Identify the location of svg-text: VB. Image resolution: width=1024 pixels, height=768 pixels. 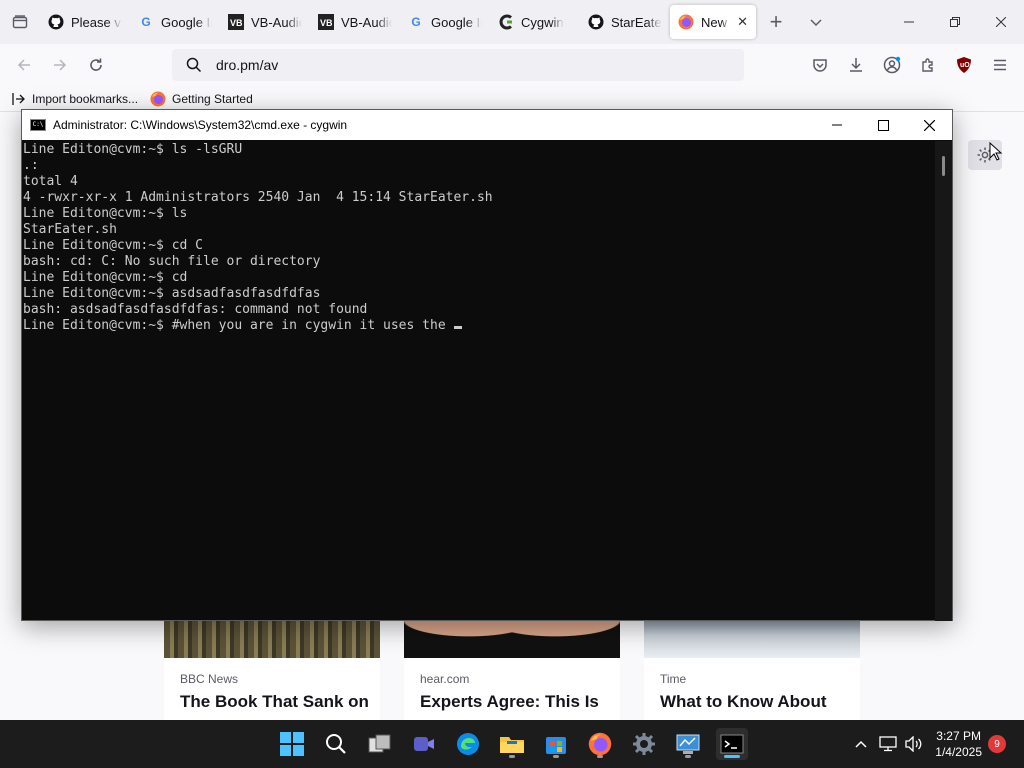
(236, 23).